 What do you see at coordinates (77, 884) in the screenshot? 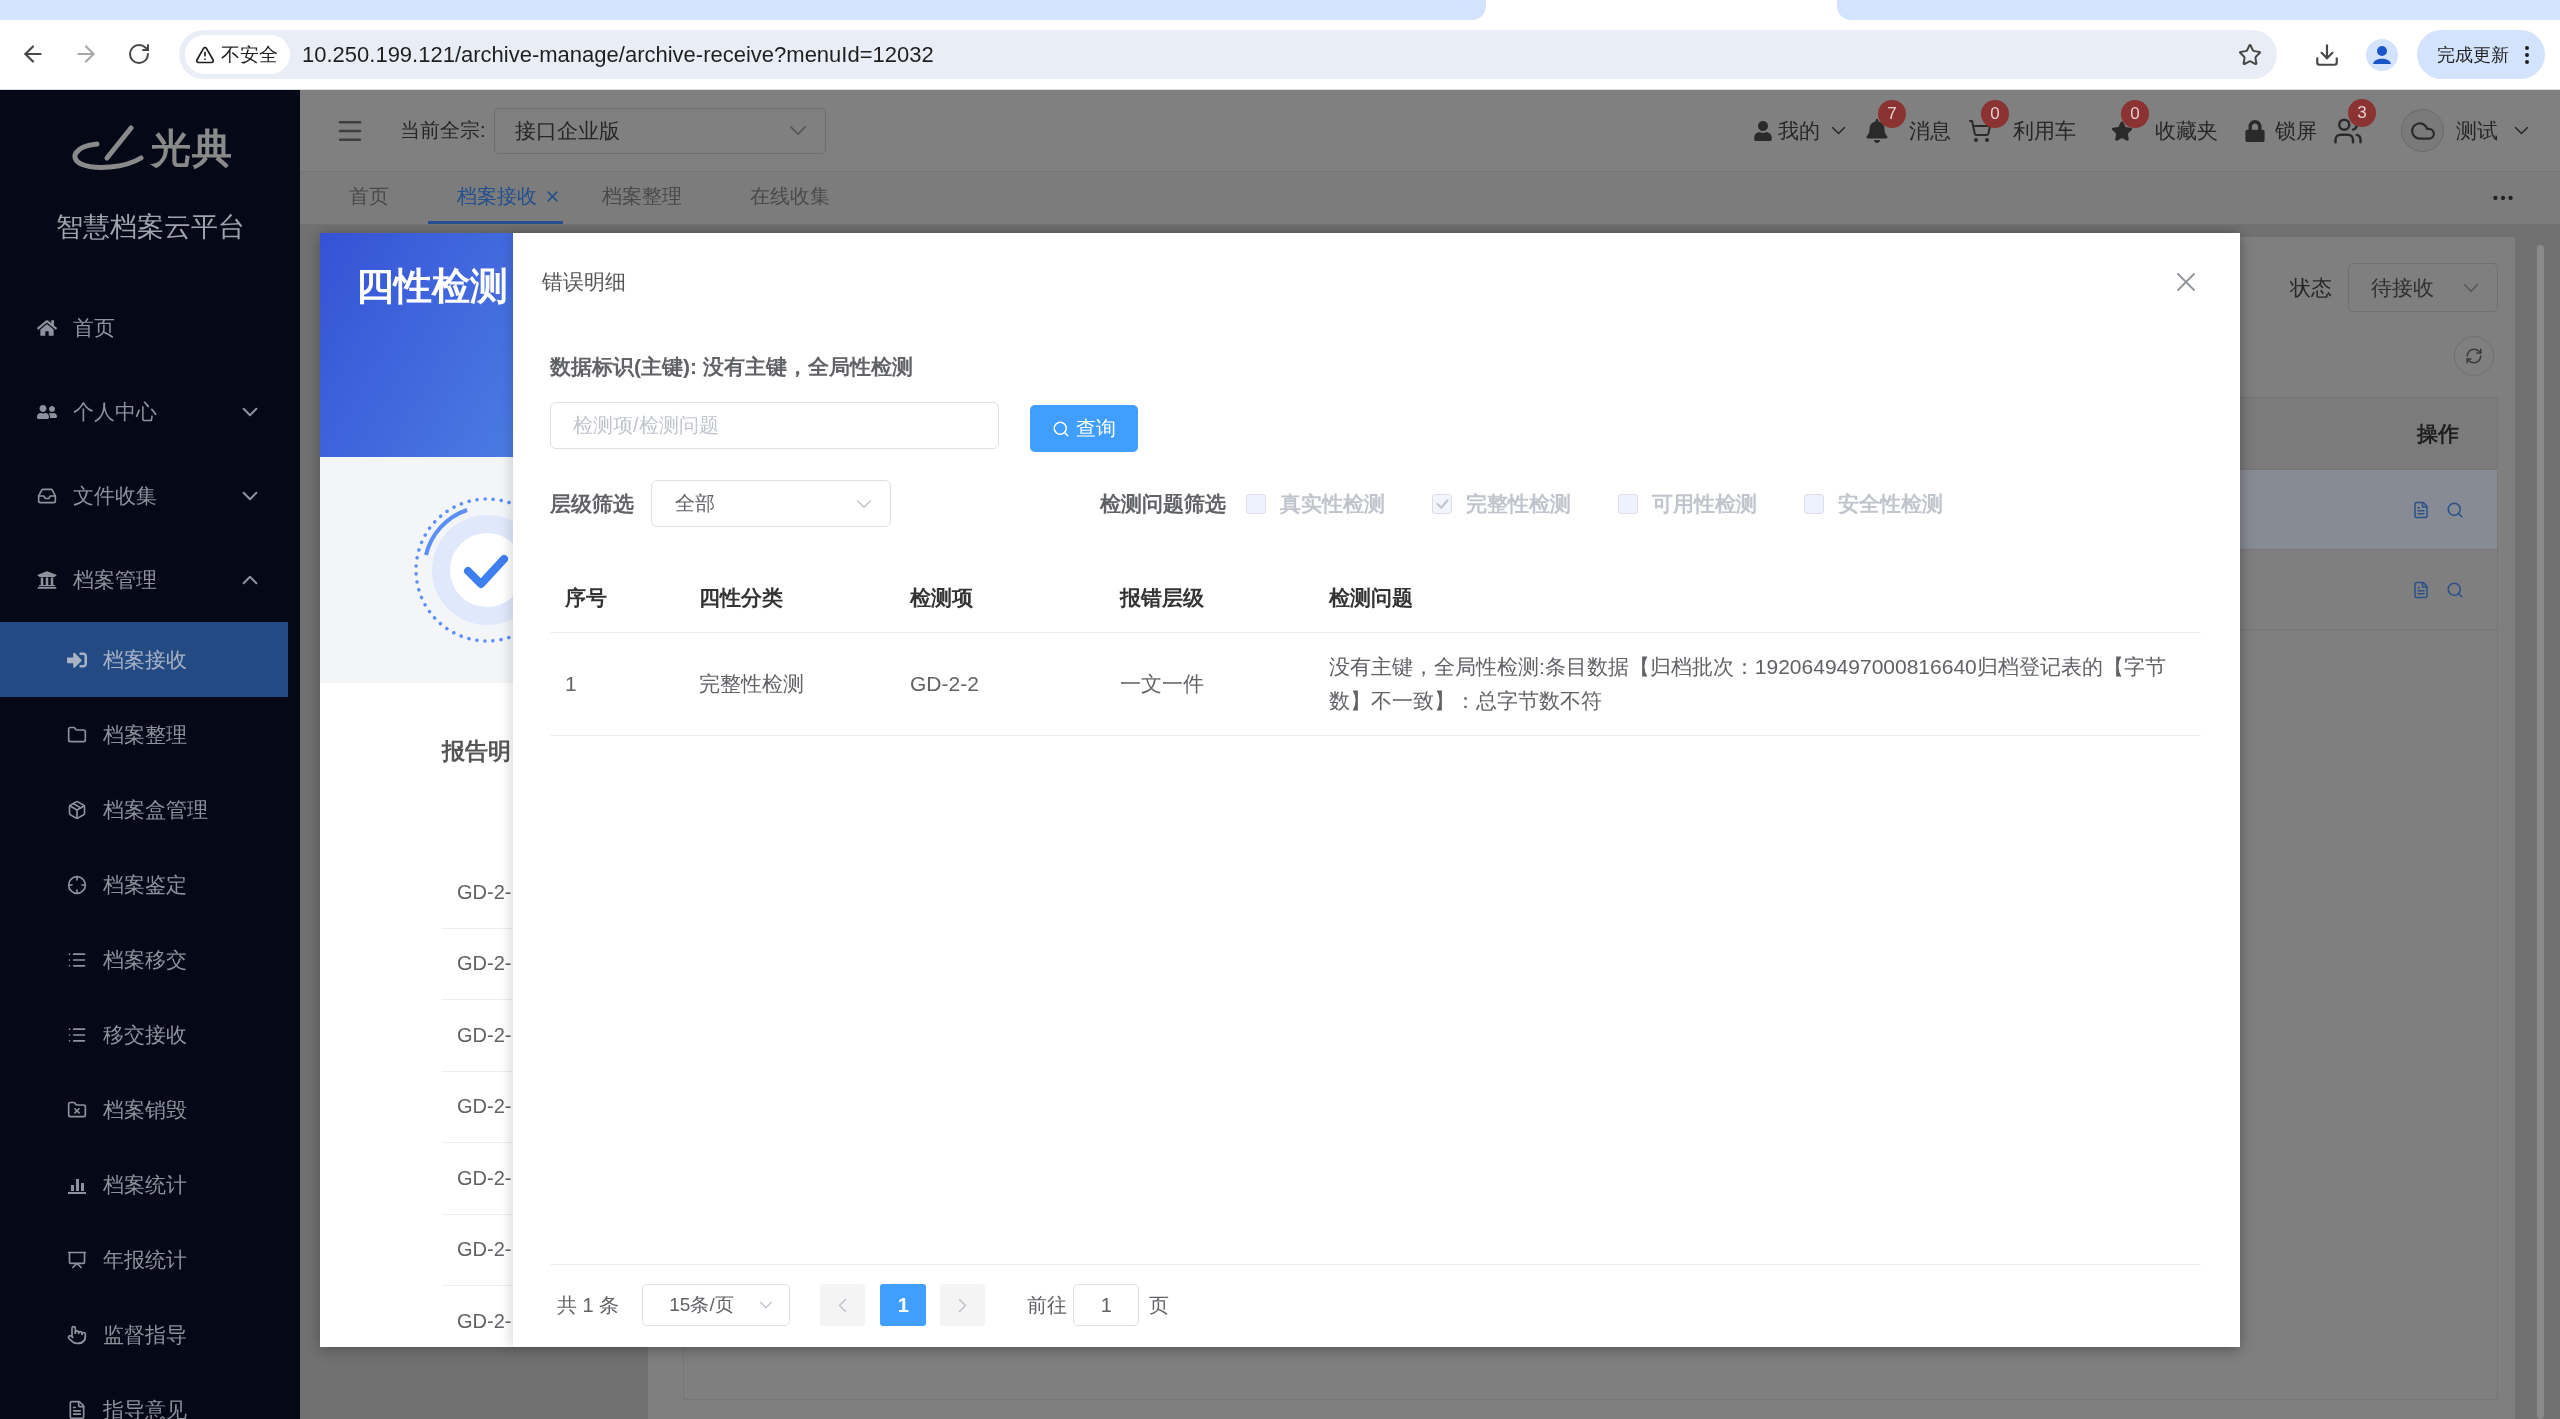
I see `crosshair-icon` at bounding box center [77, 884].